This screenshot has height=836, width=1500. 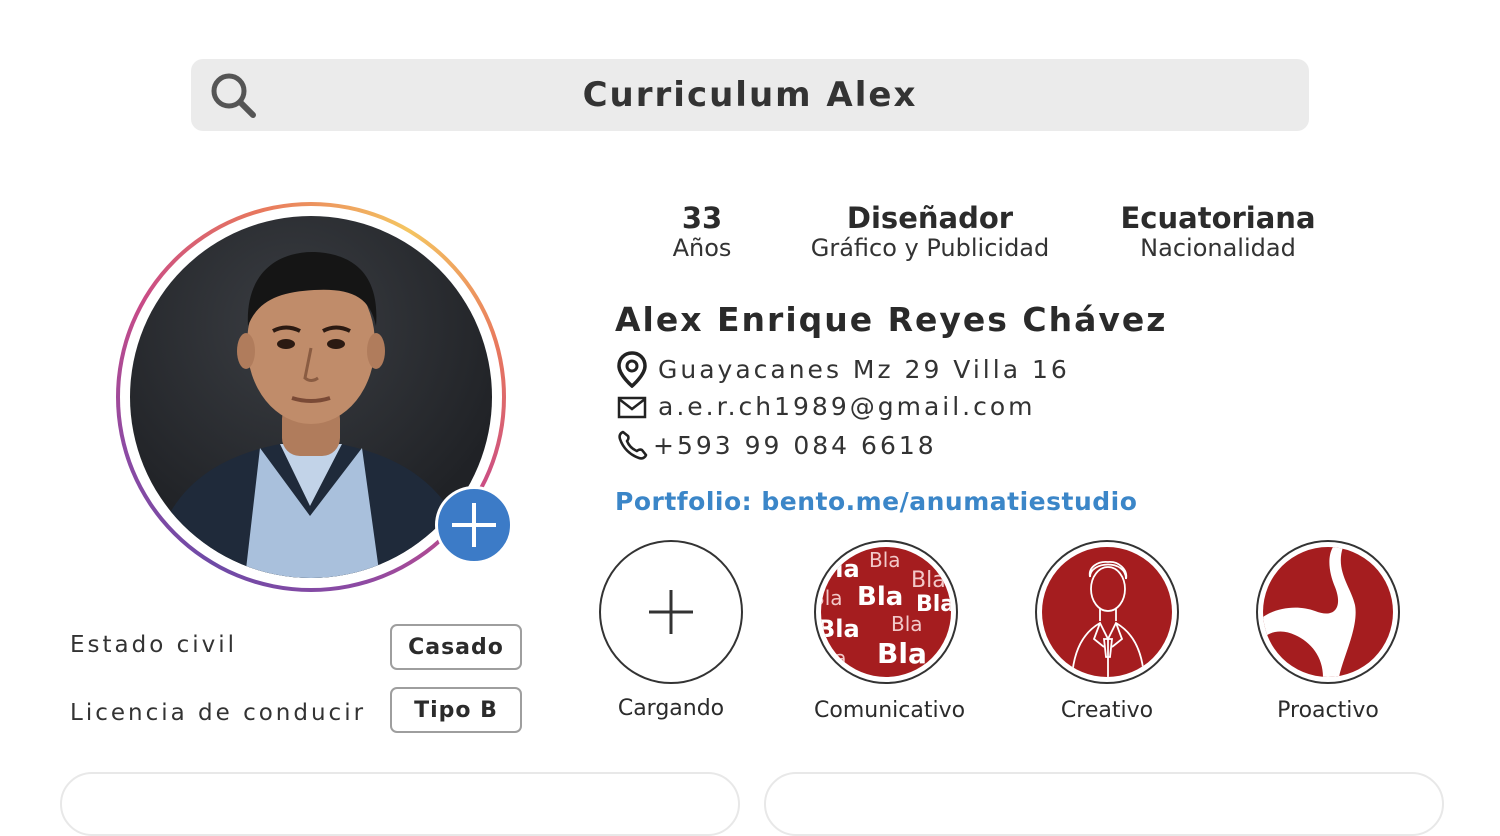 What do you see at coordinates (864, 369) in the screenshot?
I see `address-text: Guayacanes Mz 29 Villa 16` at bounding box center [864, 369].